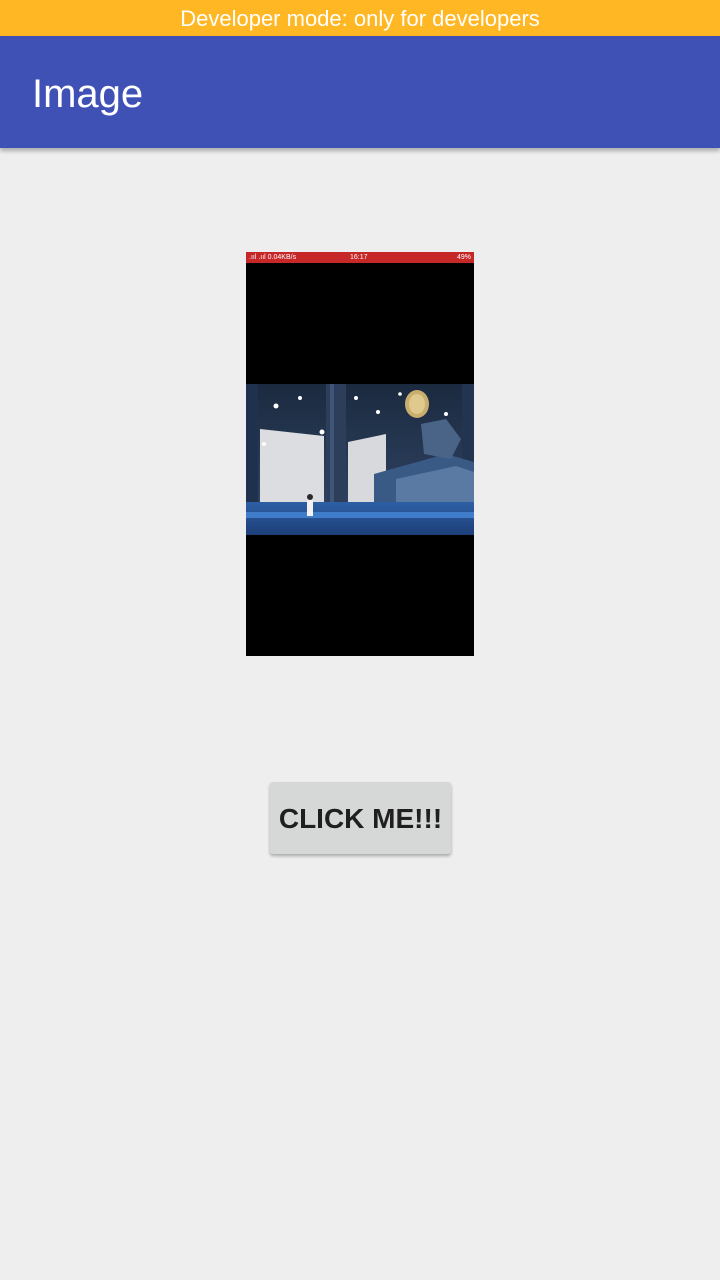  Describe the element at coordinates (360, 92) in the screenshot. I see `app-bar: Image` at that location.